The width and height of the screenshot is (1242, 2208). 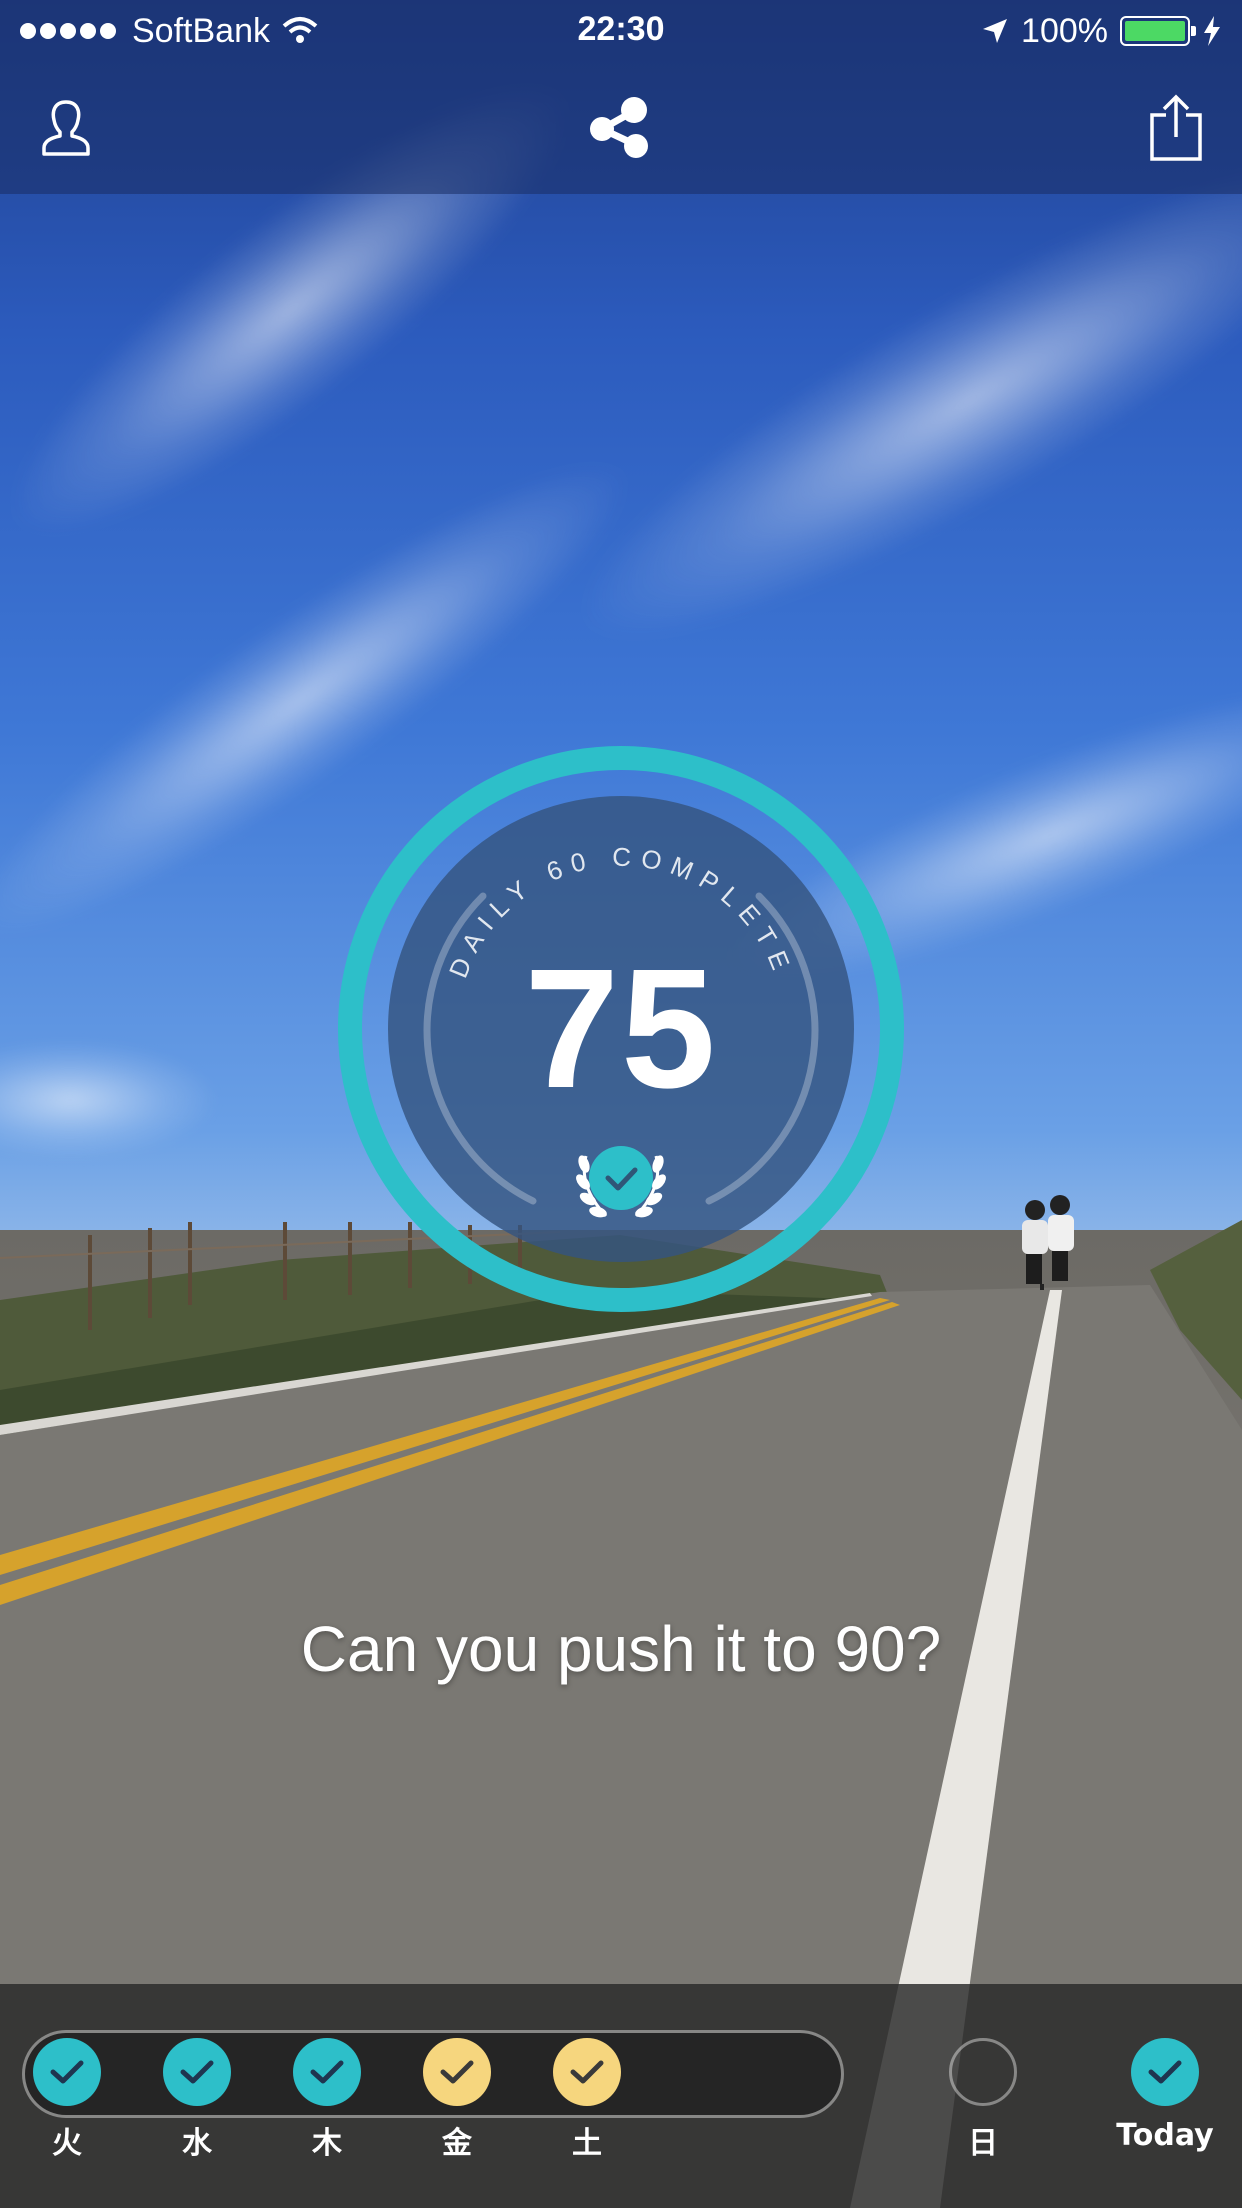 I want to click on day-label: 金, so click(x=457, y=2143).